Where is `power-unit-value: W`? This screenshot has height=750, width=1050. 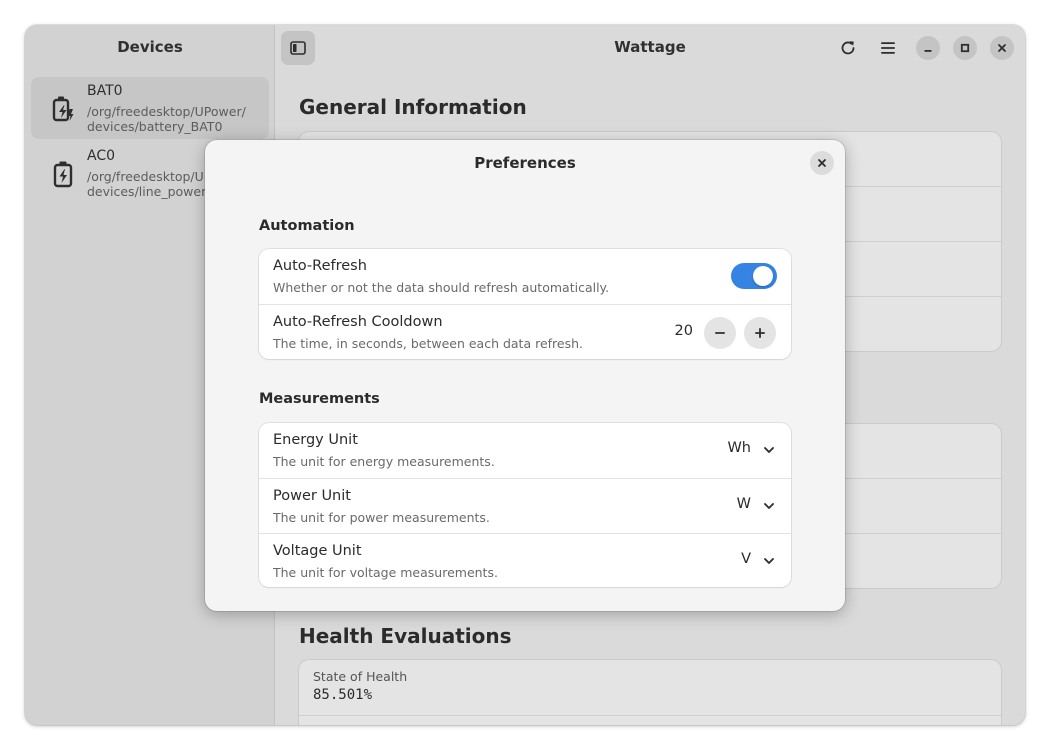
power-unit-value: W is located at coordinates (743, 504).